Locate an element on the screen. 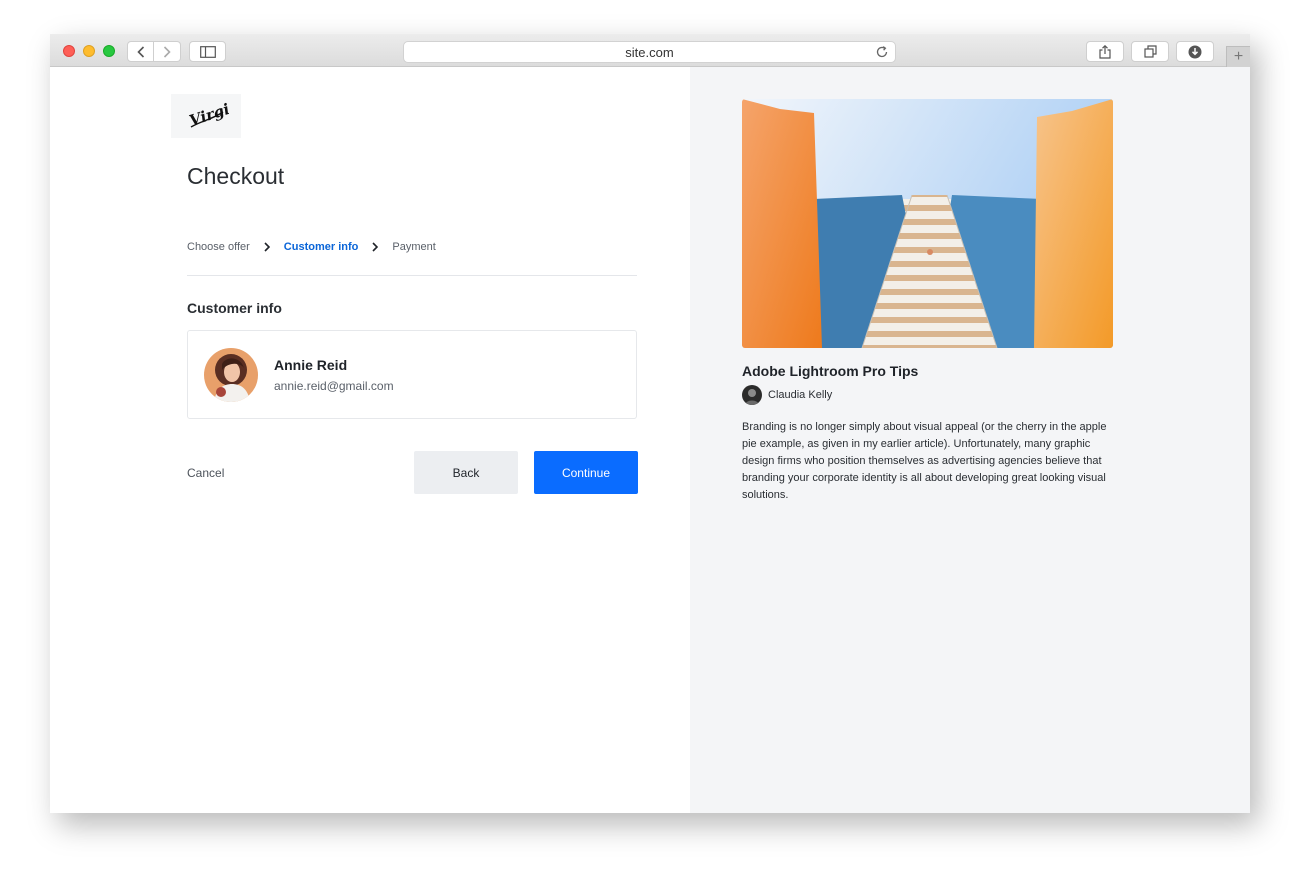 Image resolution: width=1300 pixels, height=869 pixels. virgin-logo-icon: Virgin is located at coordinates (208, 113).